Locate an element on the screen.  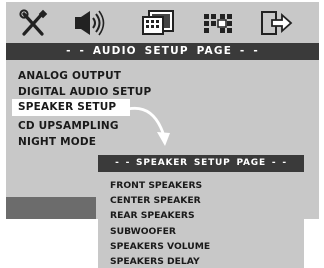
preference-grid-icon is located at coordinates (218, 23).